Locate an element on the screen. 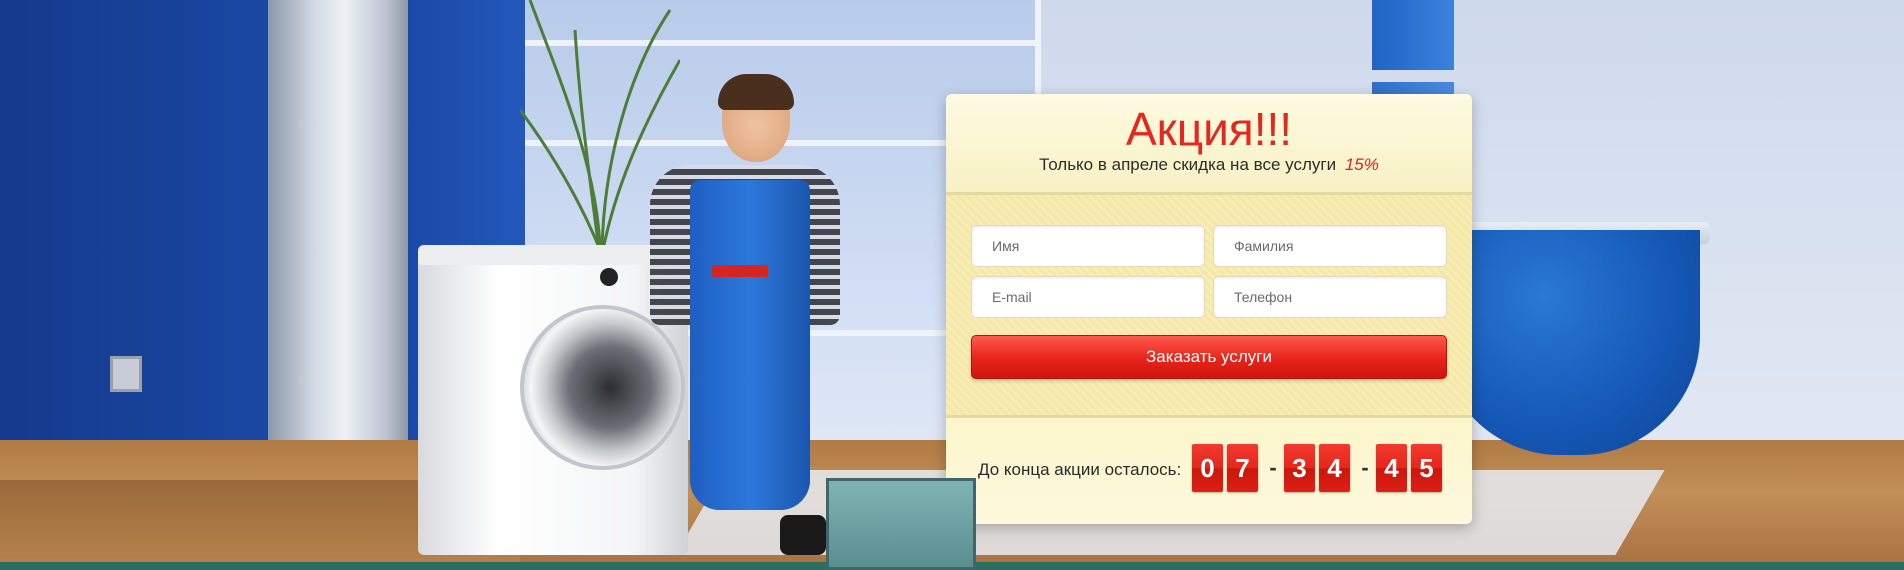  phone-input is located at coordinates (1330, 297).